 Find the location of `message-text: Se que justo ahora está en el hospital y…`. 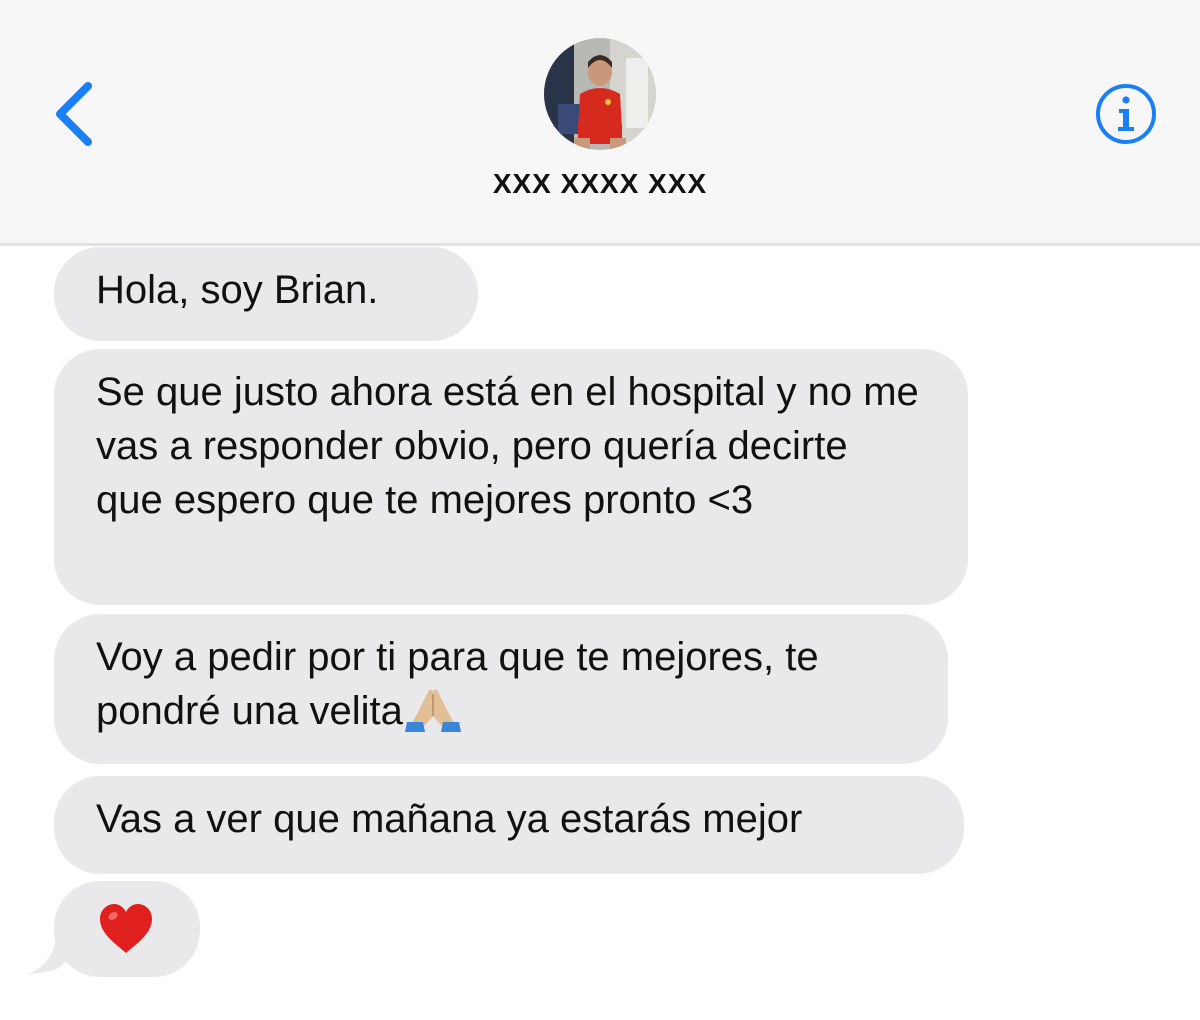

message-text: Se que justo ahora está en el hospital y… is located at coordinates (507, 446).